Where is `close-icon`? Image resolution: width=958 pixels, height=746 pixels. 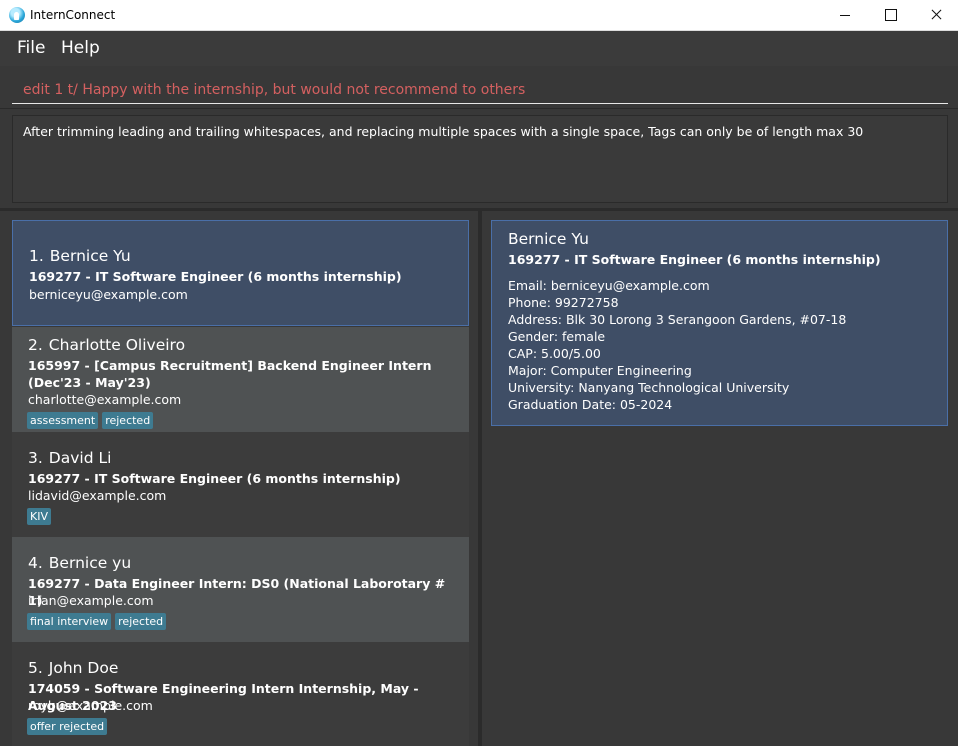
close-icon is located at coordinates (935, 15).